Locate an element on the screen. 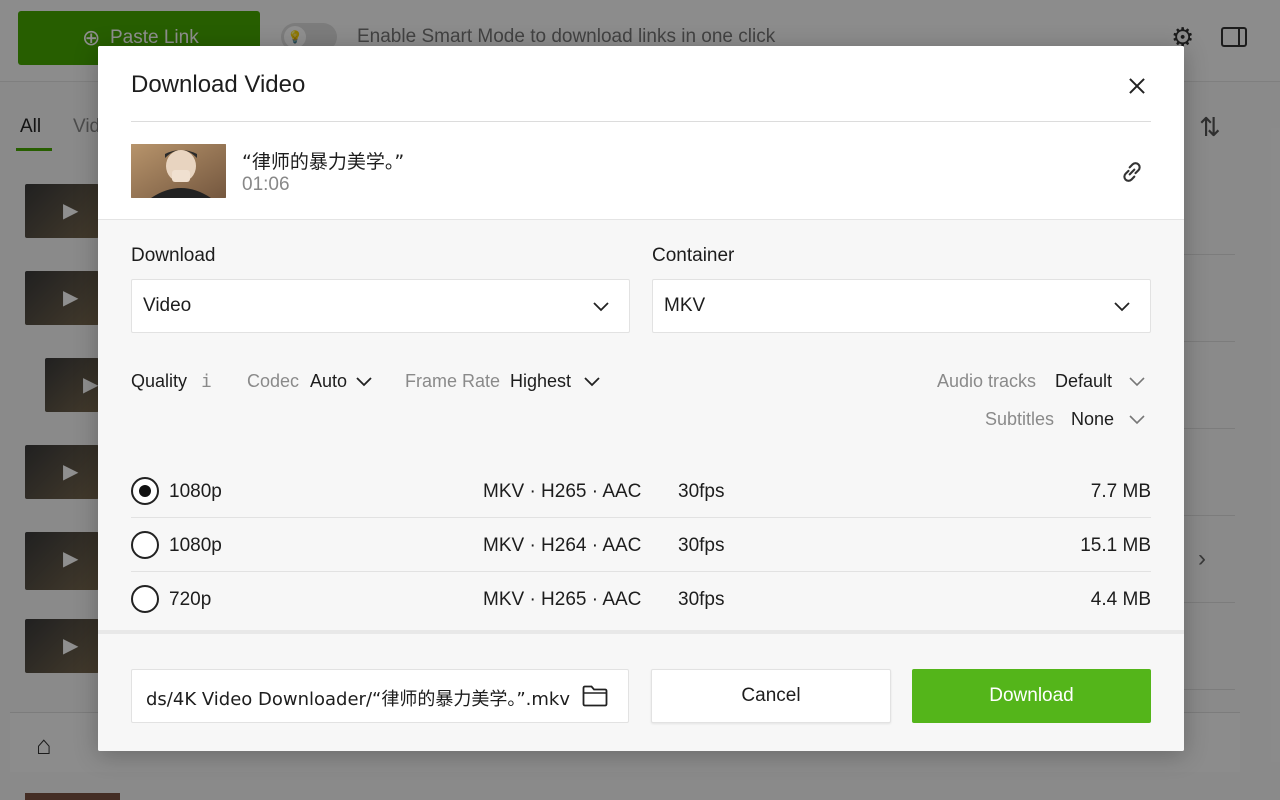  video-thumbnail-art is located at coordinates (178, 171).